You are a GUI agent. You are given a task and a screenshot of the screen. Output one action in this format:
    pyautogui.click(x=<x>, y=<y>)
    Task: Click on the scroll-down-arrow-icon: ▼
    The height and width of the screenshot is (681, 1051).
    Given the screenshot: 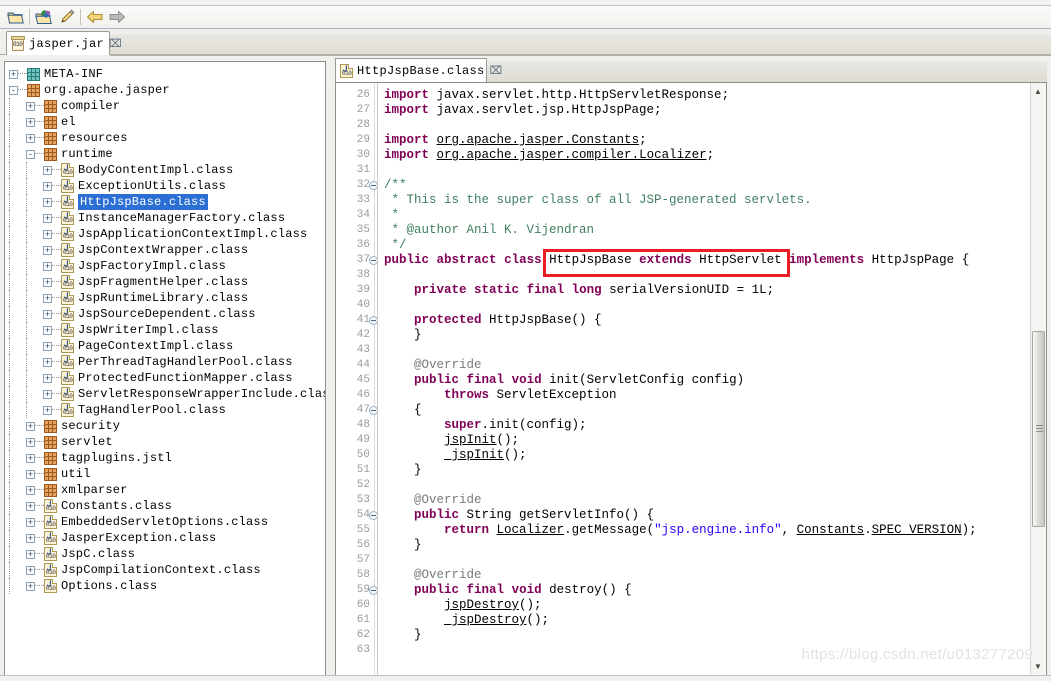 What is the action you would take?
    pyautogui.click(x=1038, y=666)
    